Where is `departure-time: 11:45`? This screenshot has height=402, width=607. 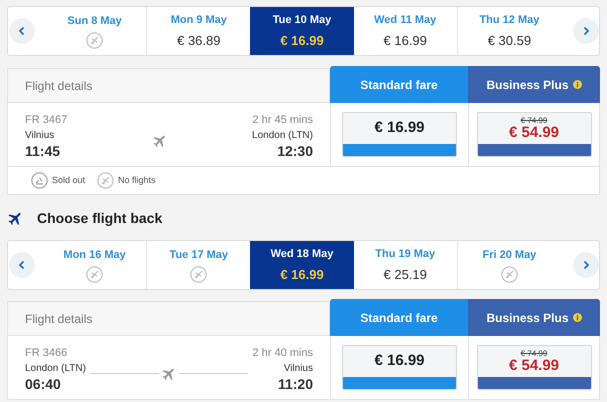 departure-time: 11:45 is located at coordinates (43, 151).